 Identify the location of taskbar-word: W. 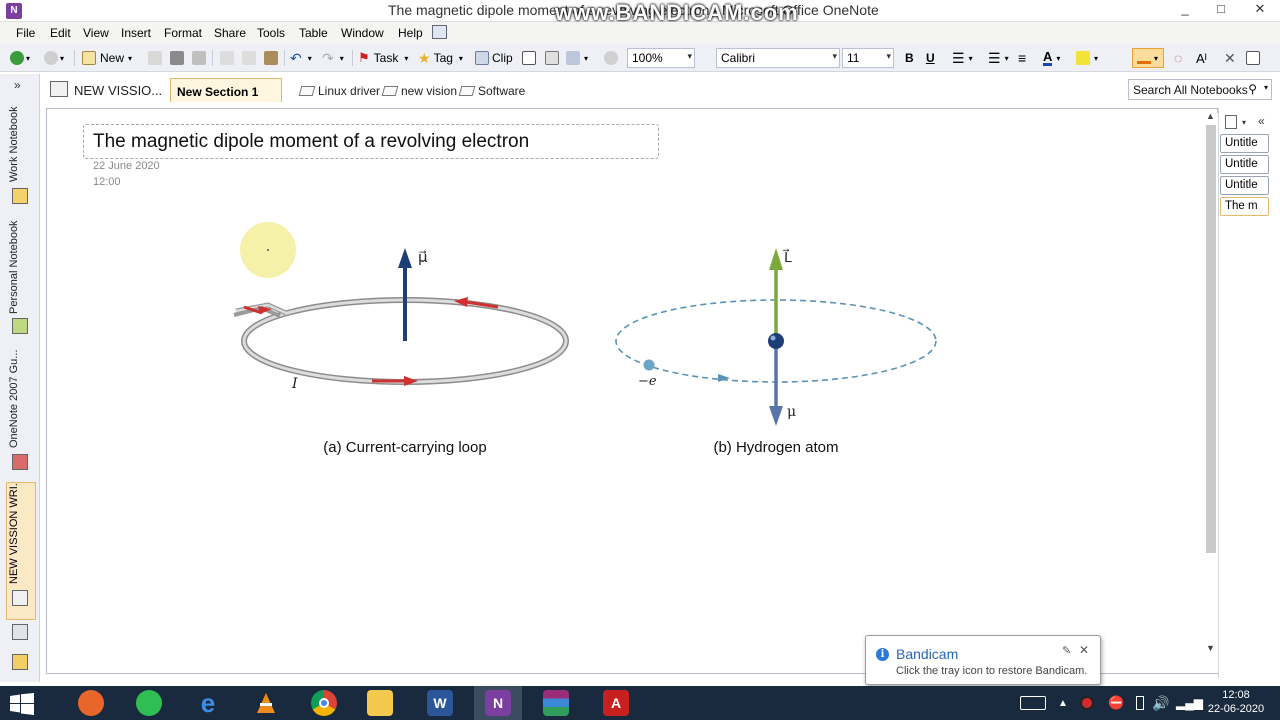
(440, 703).